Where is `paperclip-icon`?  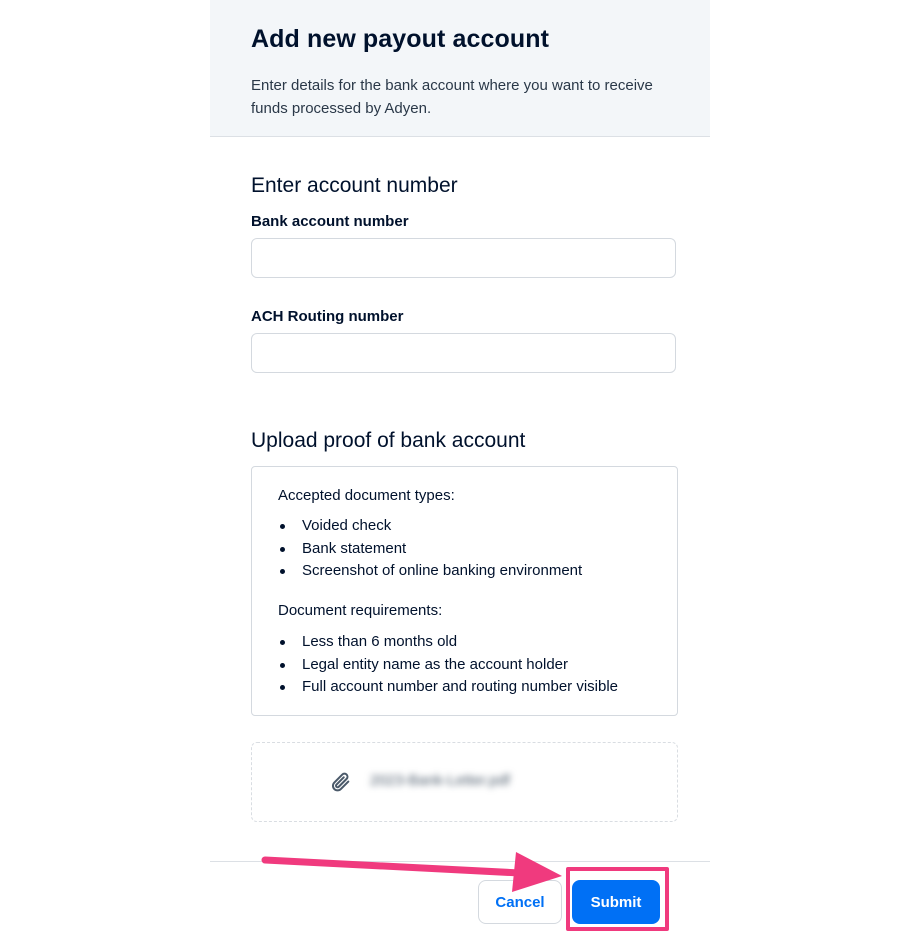 paperclip-icon is located at coordinates (341, 782).